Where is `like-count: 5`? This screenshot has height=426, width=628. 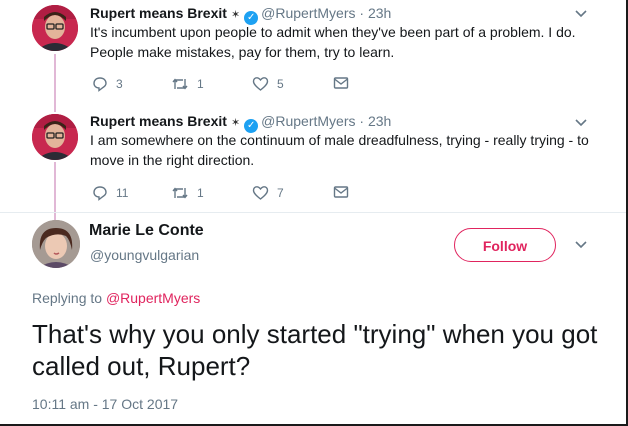 like-count: 5 is located at coordinates (280, 84).